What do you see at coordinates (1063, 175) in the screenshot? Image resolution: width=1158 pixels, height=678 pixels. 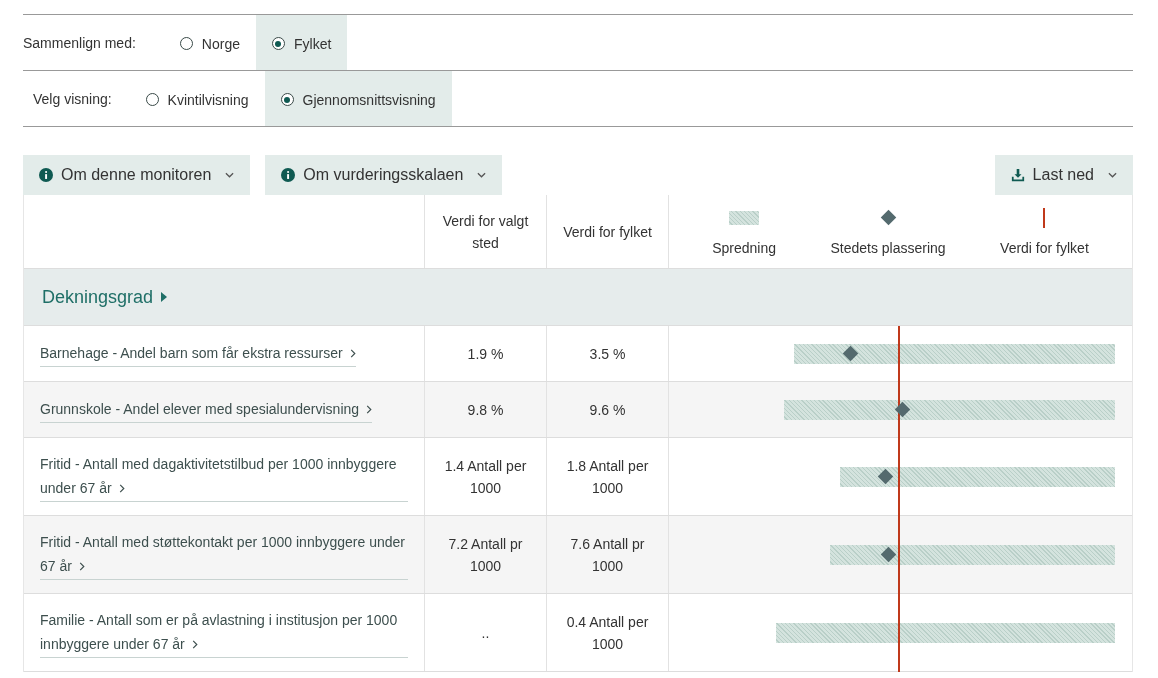 I see `download-button: Last ned` at bounding box center [1063, 175].